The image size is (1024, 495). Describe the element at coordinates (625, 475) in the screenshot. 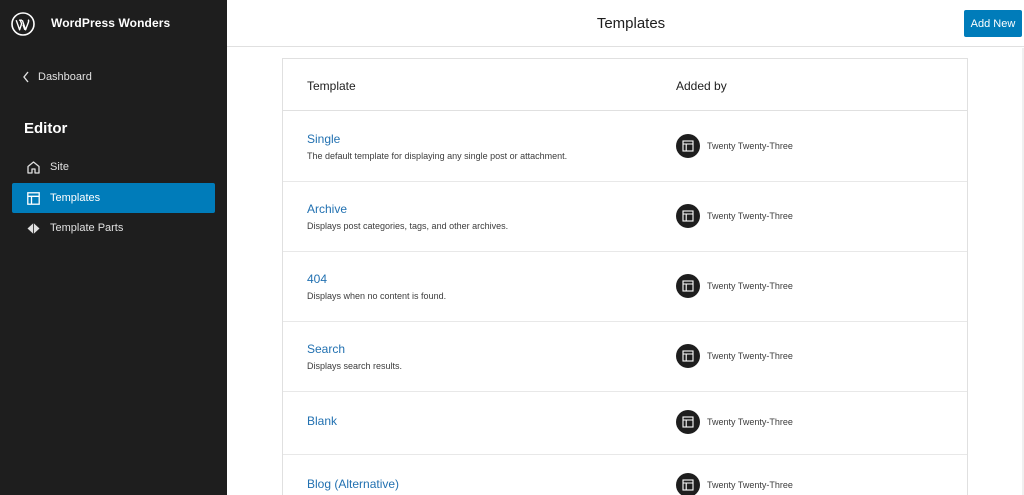

I see `table-row: Blog (Alternative) Twenty Twenty-Three` at that location.